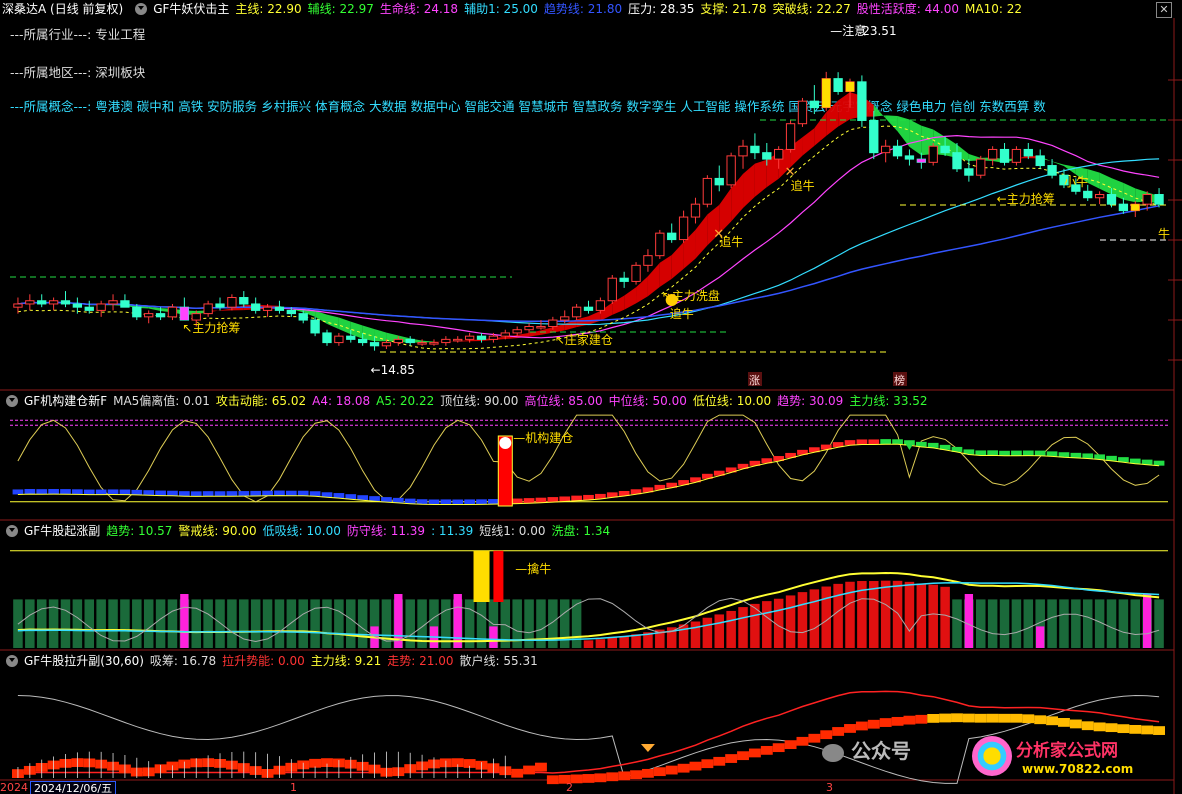 This screenshot has width=1182, height=794. I want to click on watermark-gzh: 公众号, so click(866, 749).